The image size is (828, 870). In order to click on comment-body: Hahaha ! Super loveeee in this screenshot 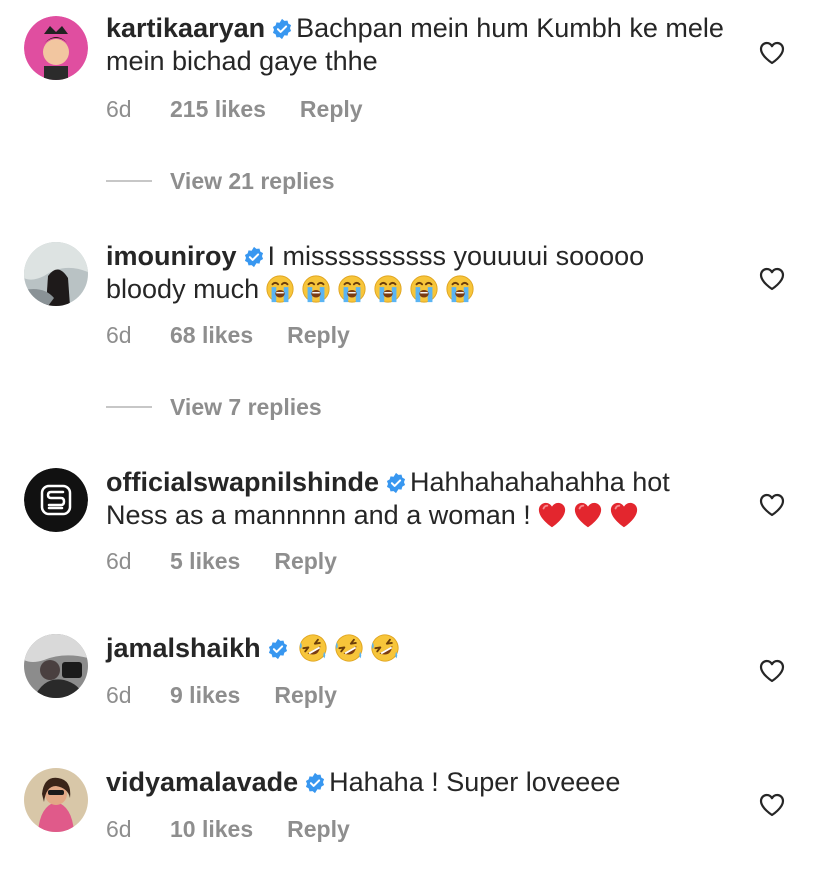, I will do `click(475, 782)`.